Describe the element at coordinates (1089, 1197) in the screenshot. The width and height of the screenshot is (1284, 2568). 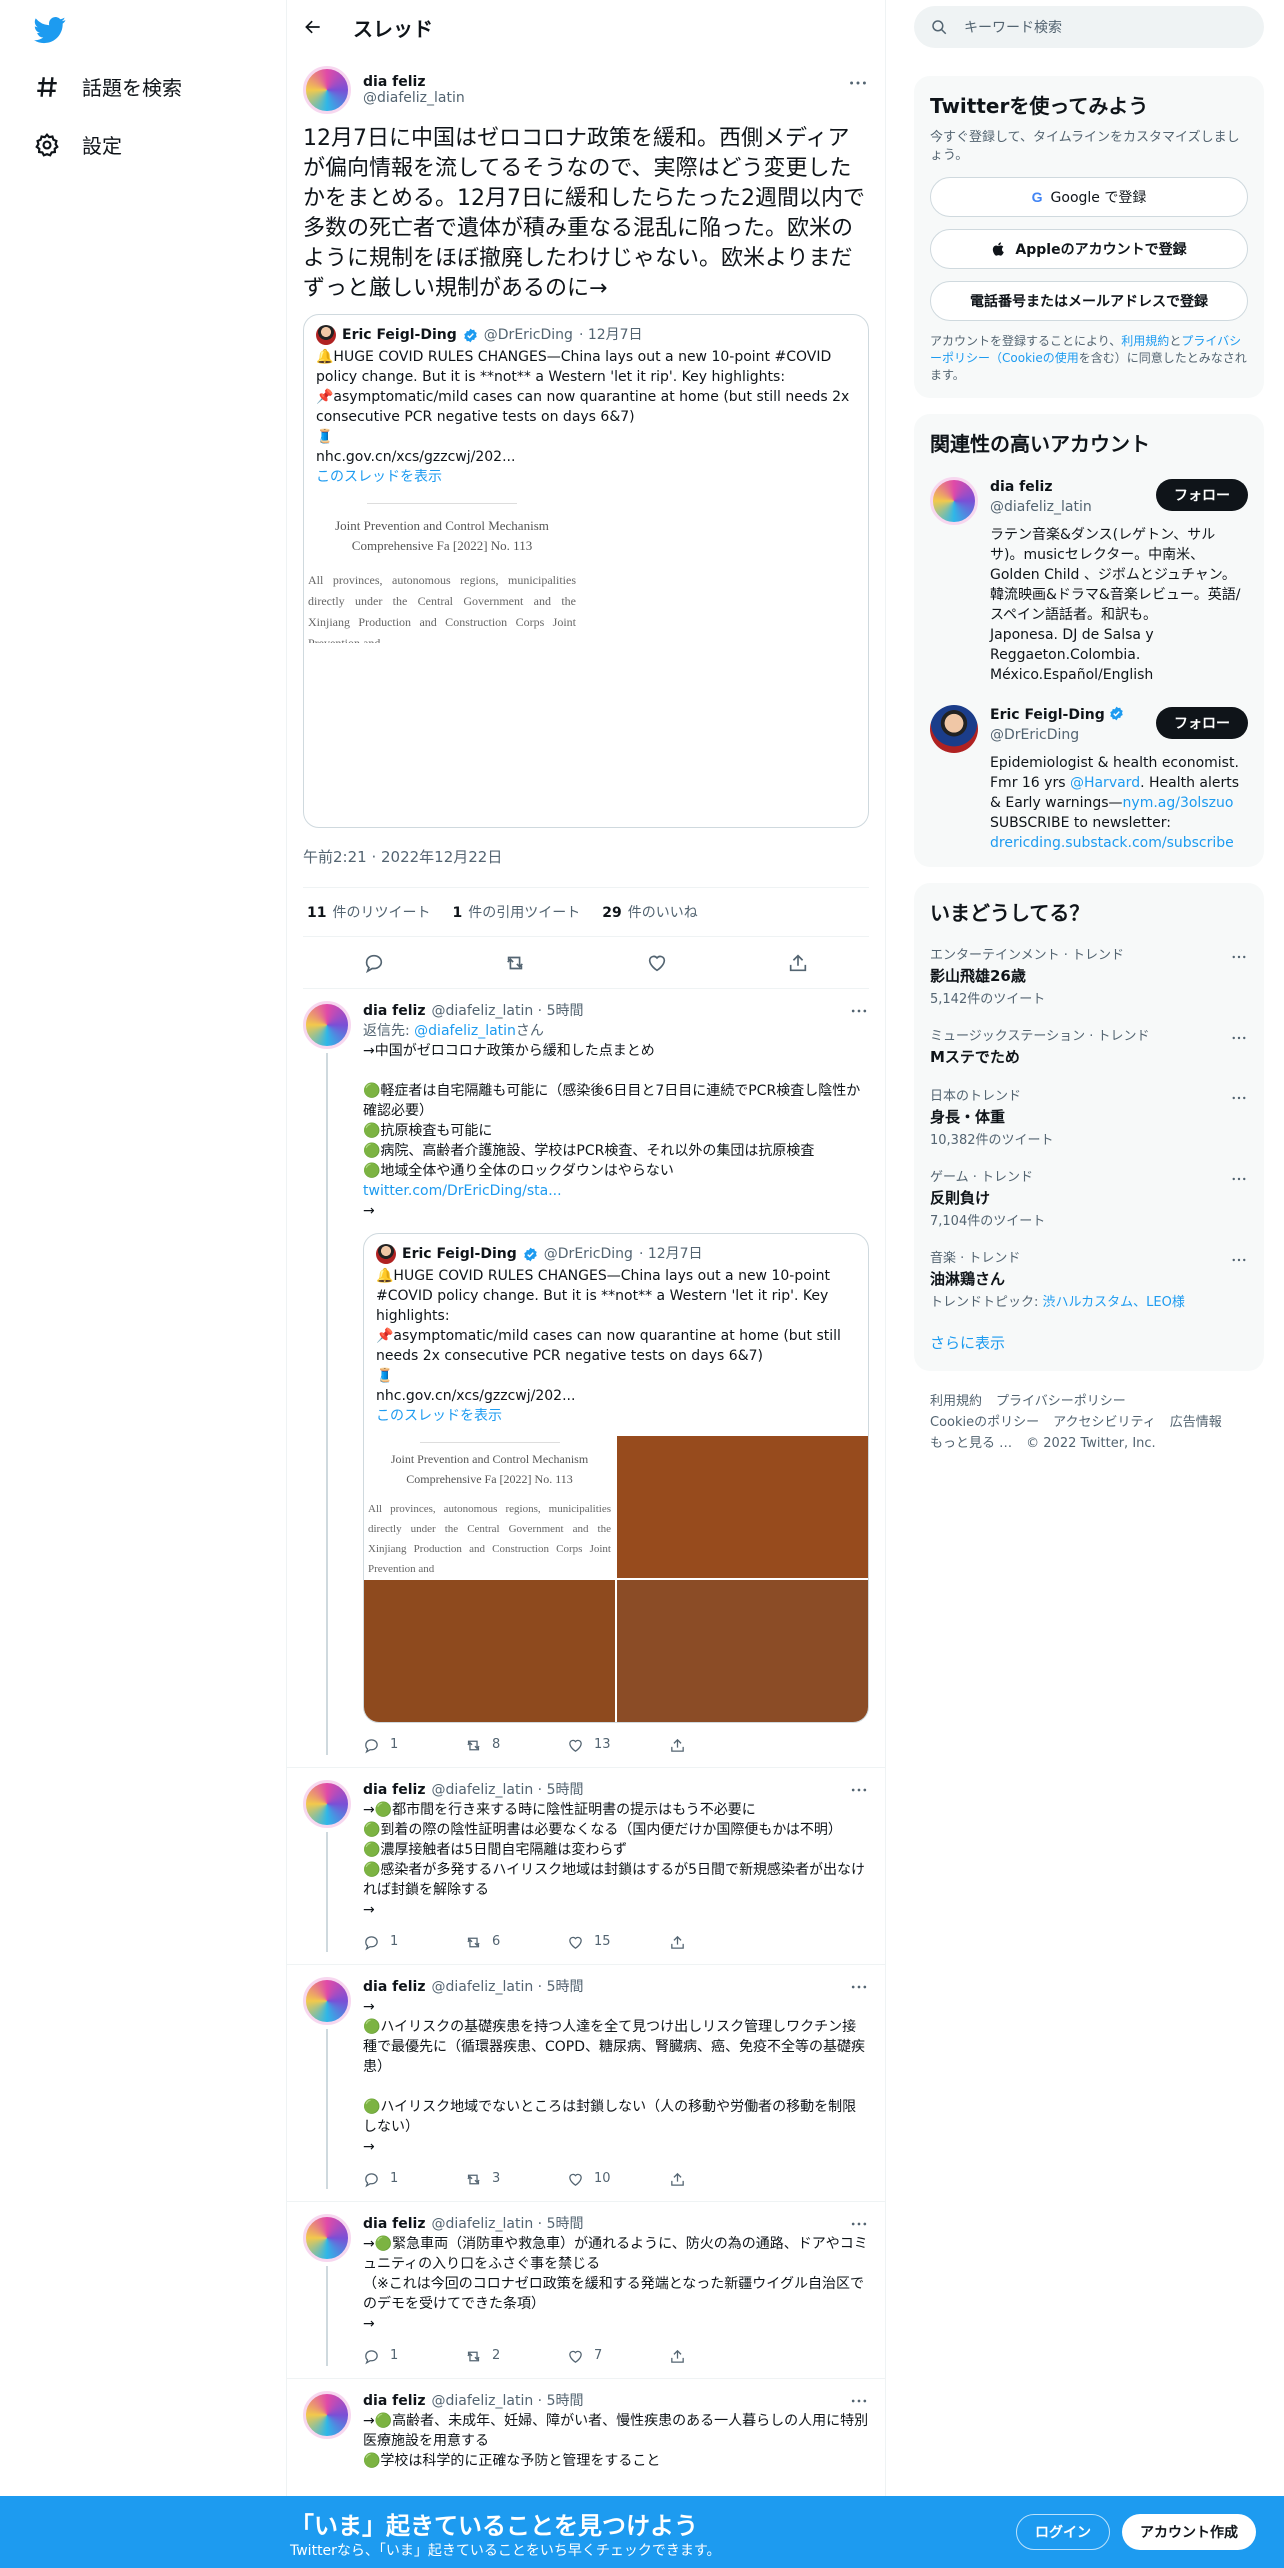
I see `trend-item: ゲーム · トレンド 反則負け 7,104件のツイート` at that location.